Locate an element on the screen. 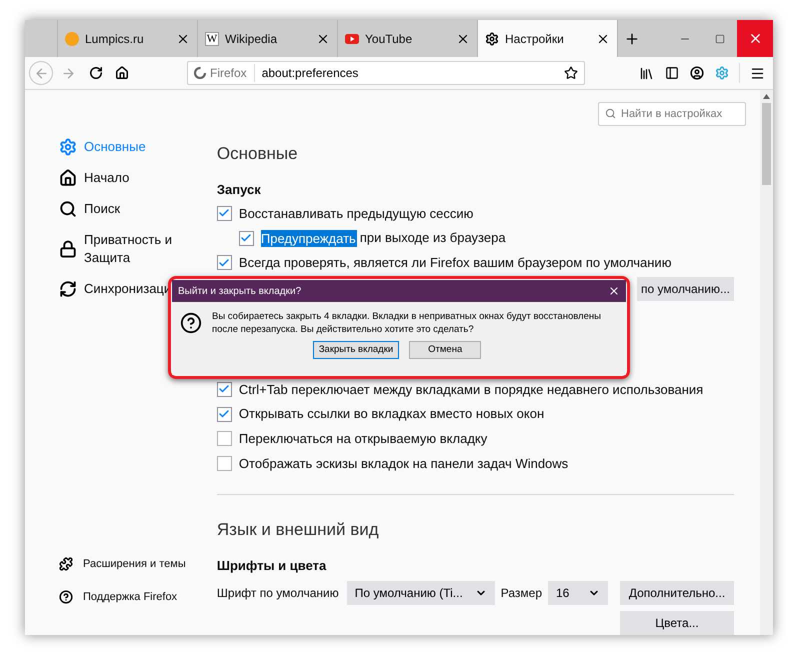  question-icon is located at coordinates (191, 323).